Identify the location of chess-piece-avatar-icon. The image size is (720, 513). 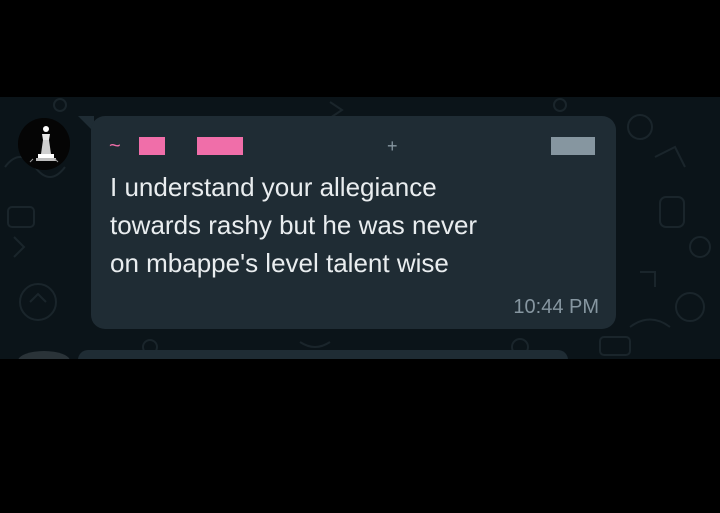
(44, 144).